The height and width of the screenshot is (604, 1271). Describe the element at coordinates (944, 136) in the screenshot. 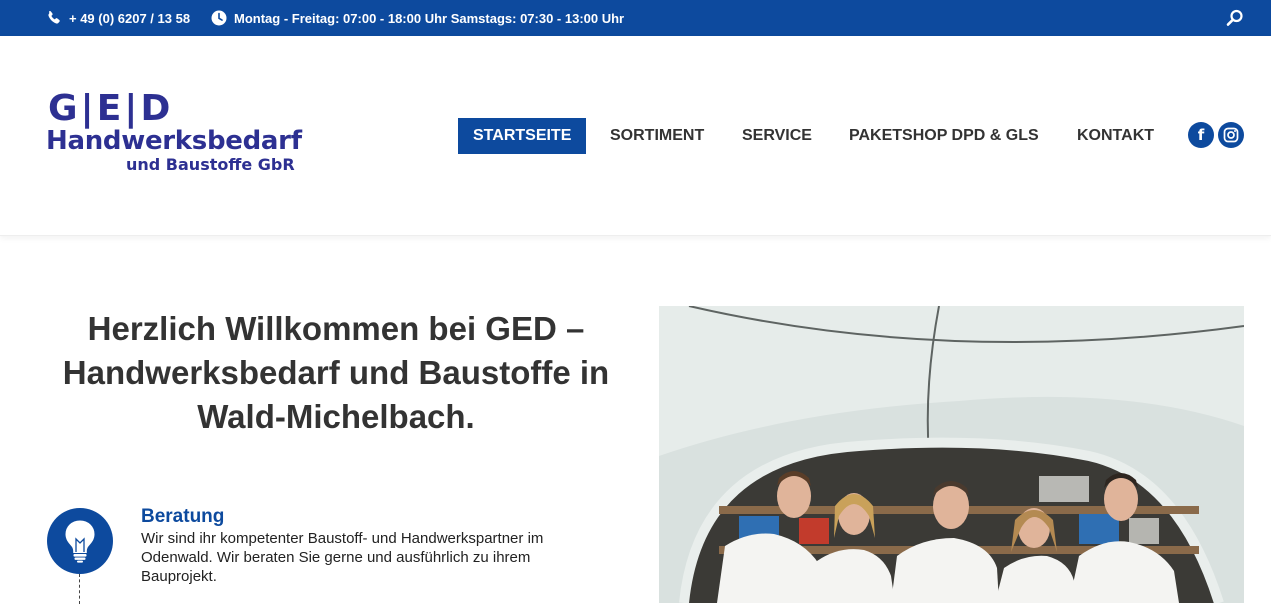

I see `nav-paketshop: PAKETSHOP DPD & GLS` at that location.